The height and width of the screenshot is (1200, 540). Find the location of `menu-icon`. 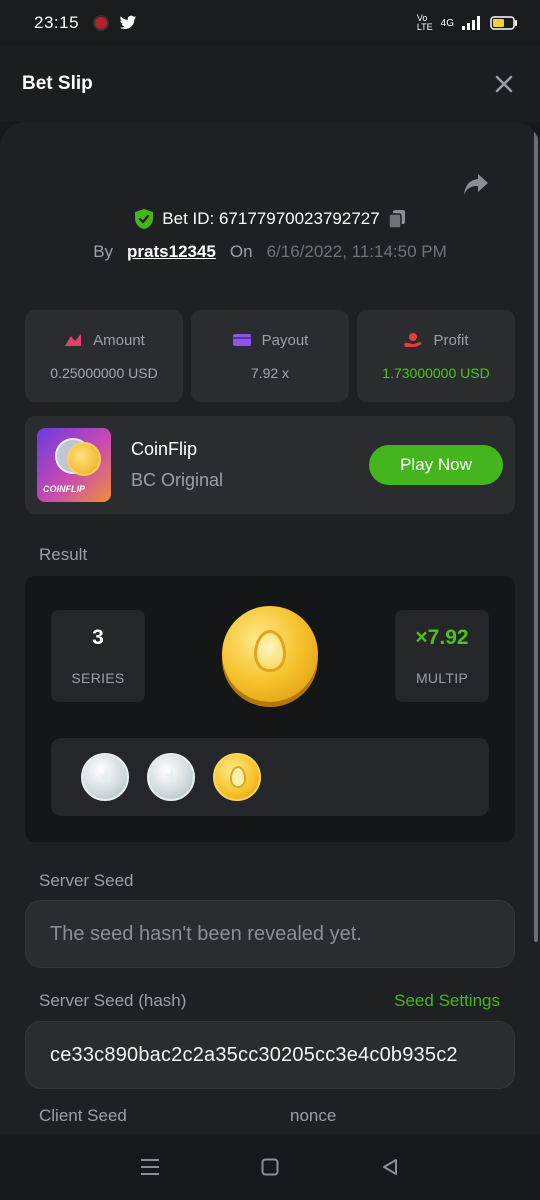

menu-icon is located at coordinates (150, 1167).